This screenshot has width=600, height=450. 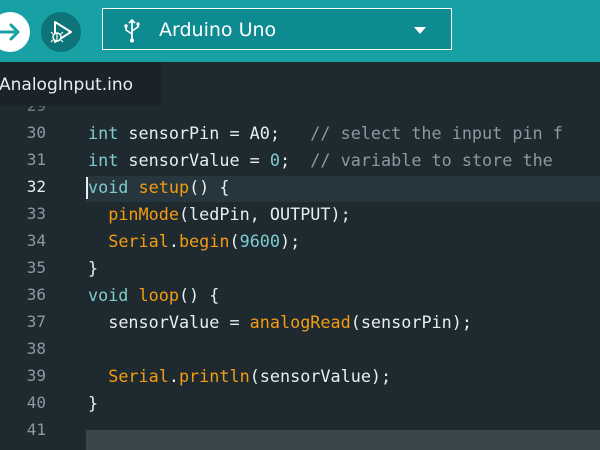 What do you see at coordinates (36, 186) in the screenshot?
I see `line-number: 32` at bounding box center [36, 186].